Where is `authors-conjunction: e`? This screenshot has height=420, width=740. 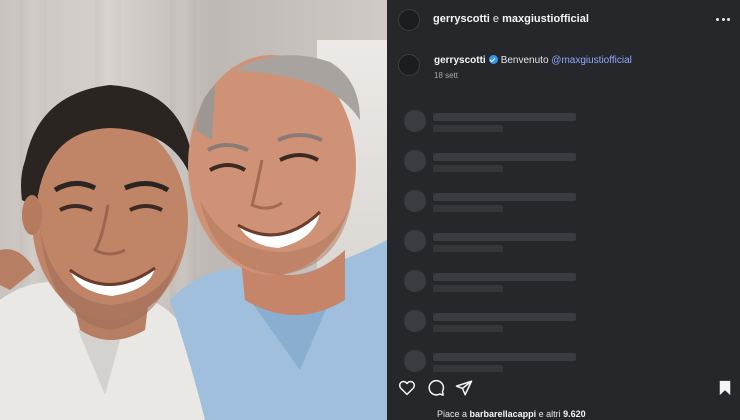 authors-conjunction: e is located at coordinates (496, 19).